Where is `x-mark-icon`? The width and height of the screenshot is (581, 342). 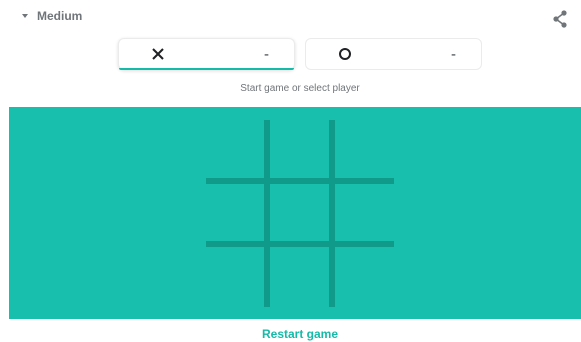 x-mark-icon is located at coordinates (158, 54).